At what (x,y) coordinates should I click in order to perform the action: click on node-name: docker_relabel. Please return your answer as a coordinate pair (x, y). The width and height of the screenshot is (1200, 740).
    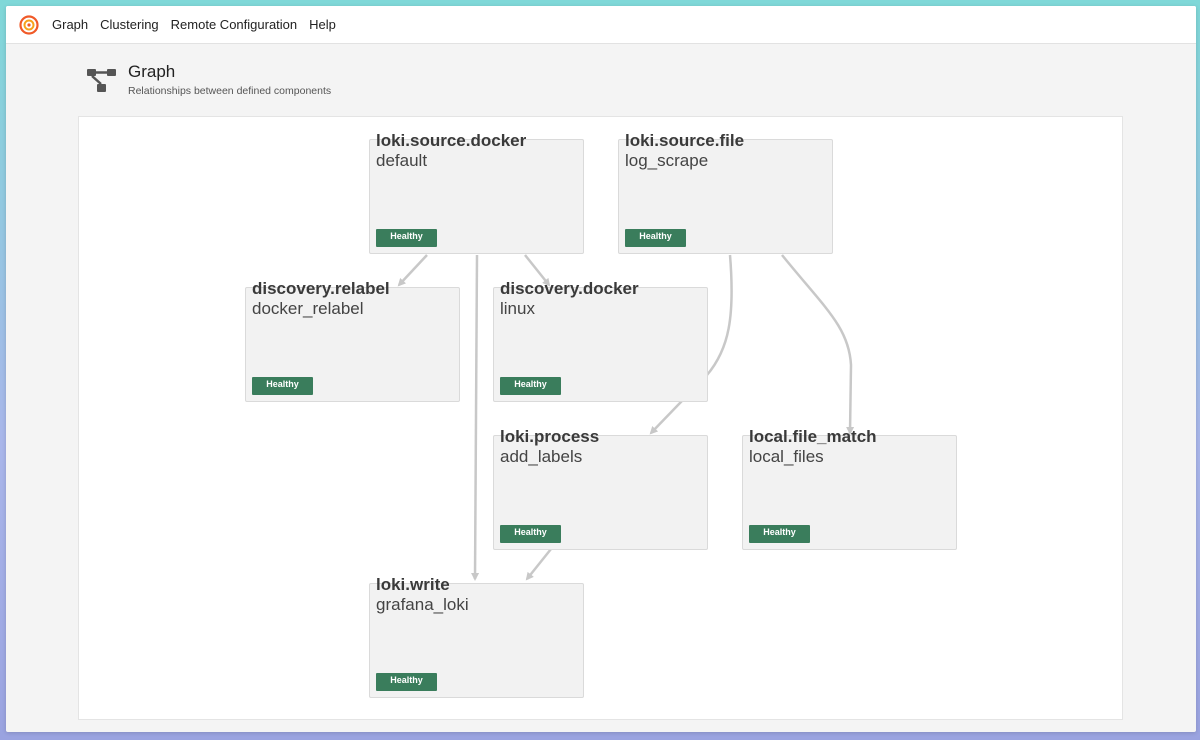
    Looking at the image, I should click on (308, 308).